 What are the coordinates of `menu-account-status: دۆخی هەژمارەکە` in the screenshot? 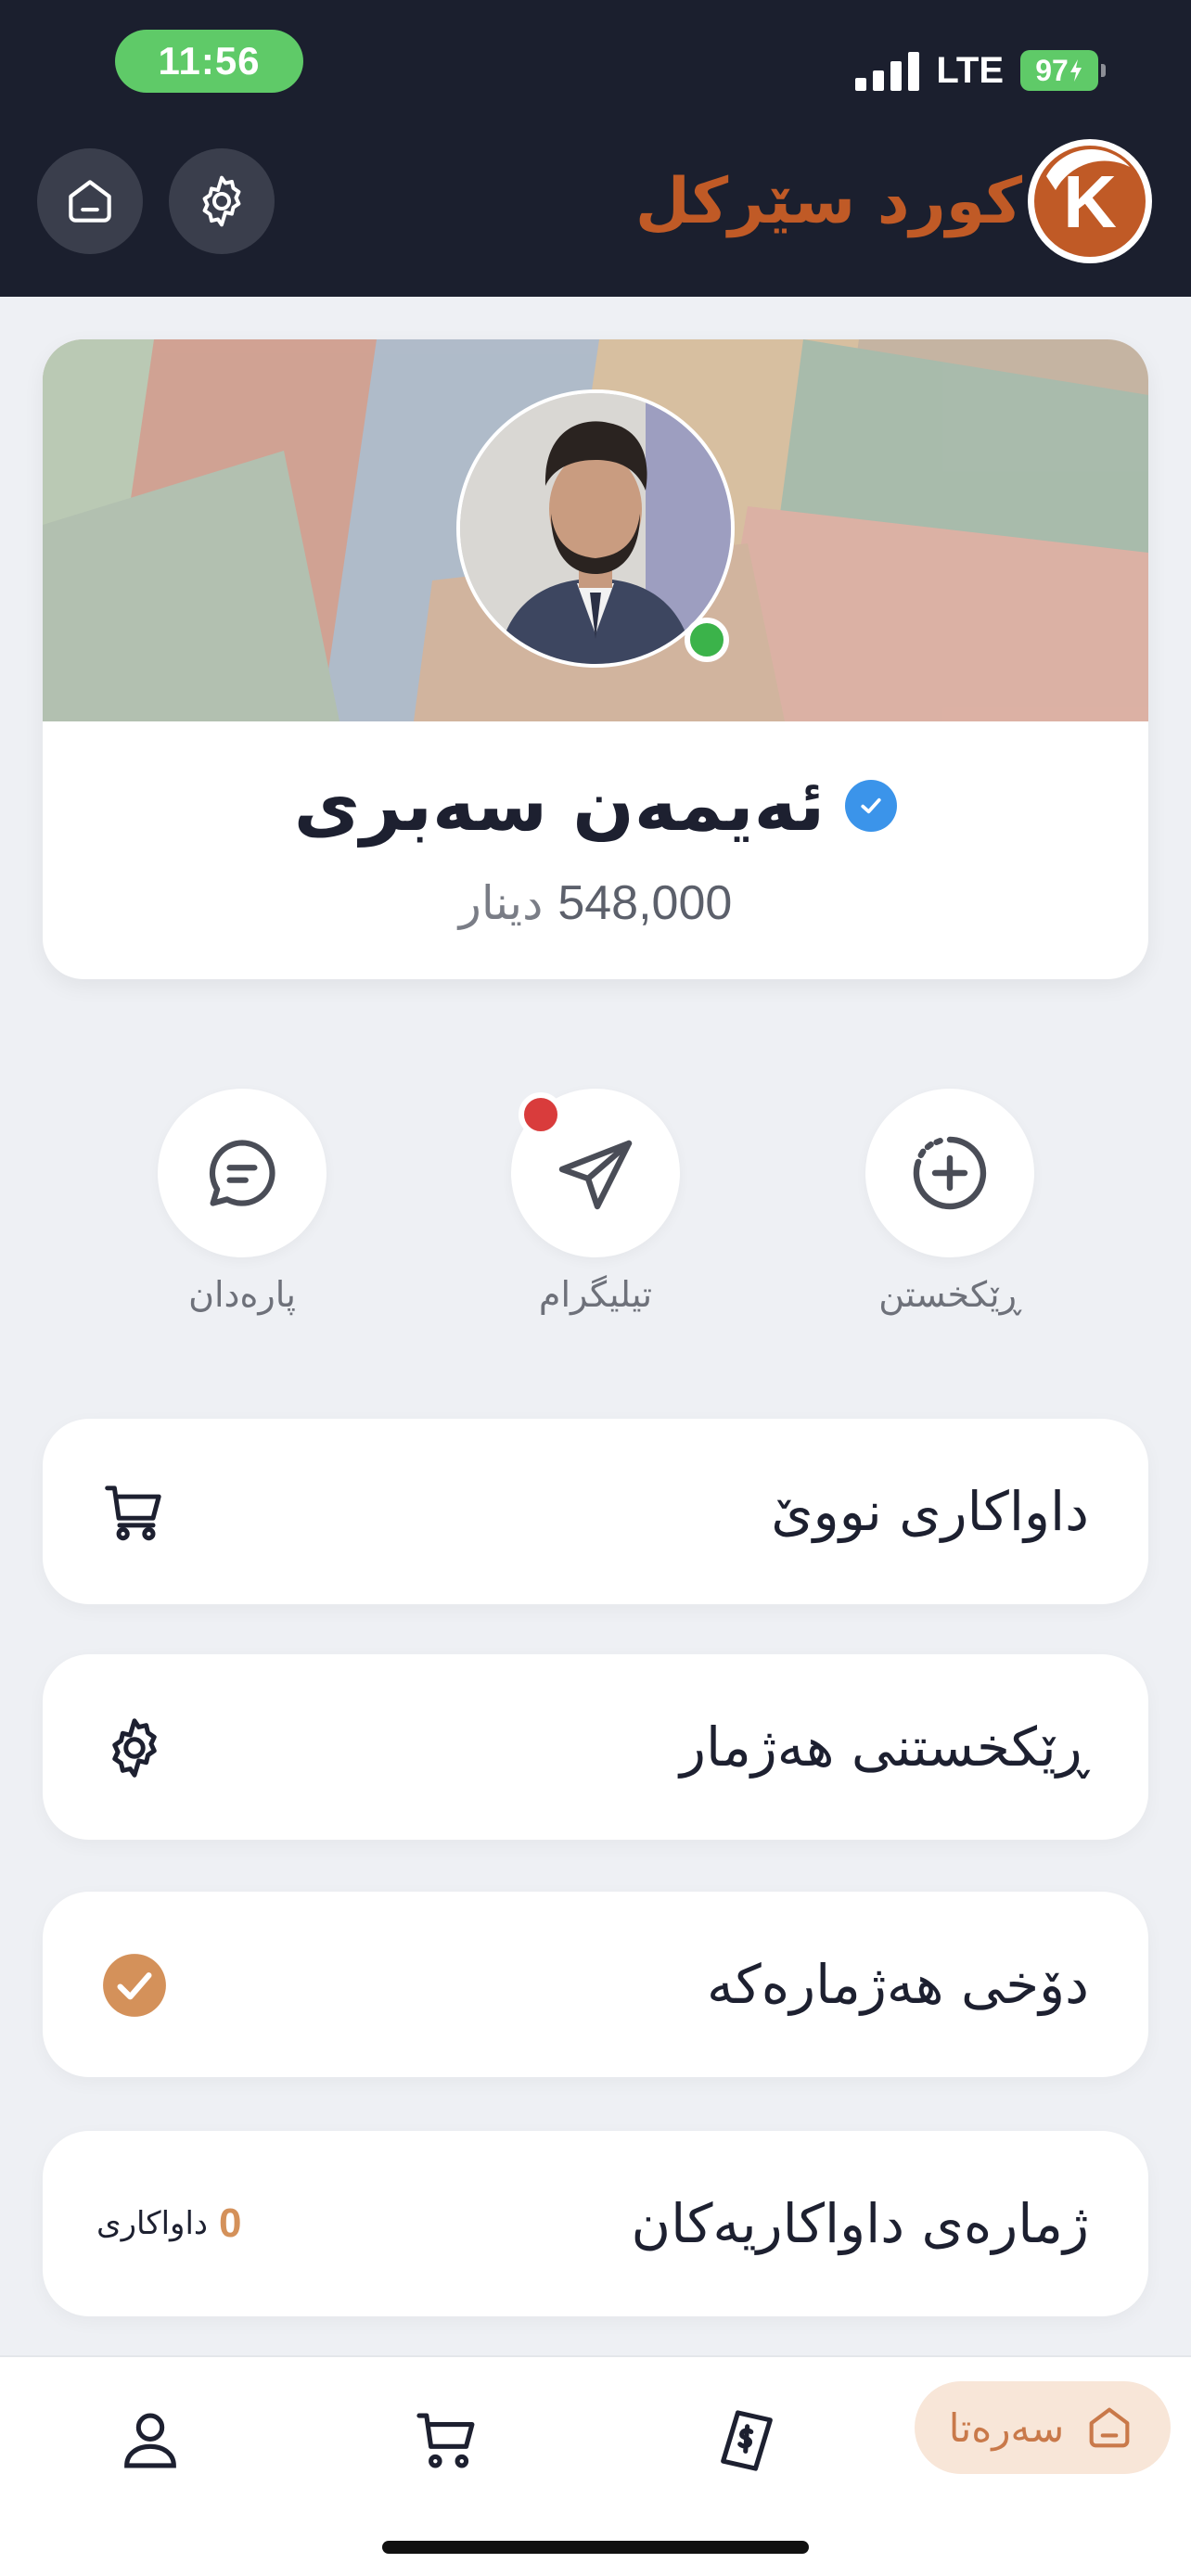 It's located at (595, 1984).